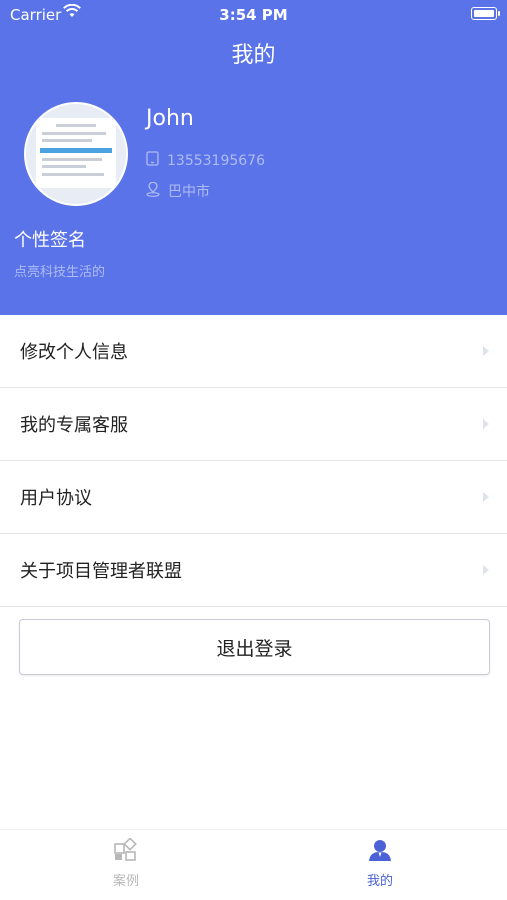 This screenshot has height=900, width=507. I want to click on logout-button: 退出登录, so click(254, 647).